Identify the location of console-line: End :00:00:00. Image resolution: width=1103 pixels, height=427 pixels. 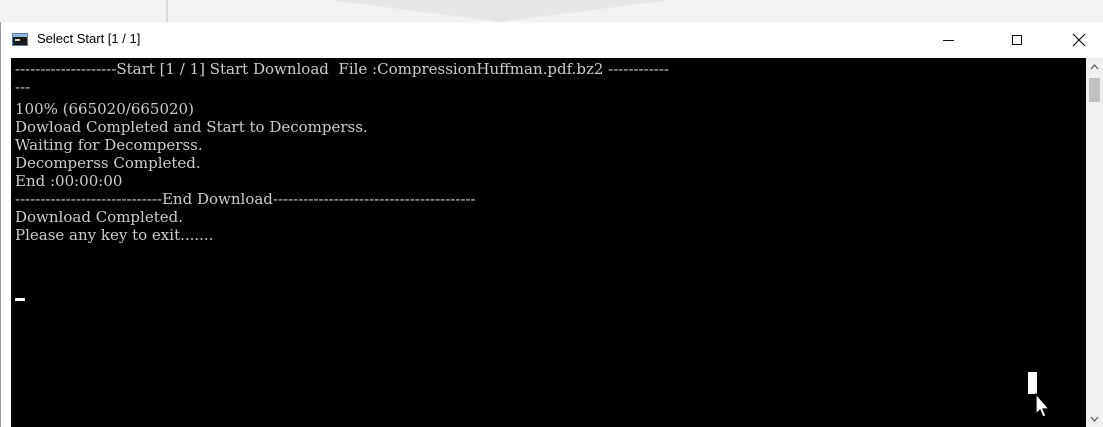
(69, 181).